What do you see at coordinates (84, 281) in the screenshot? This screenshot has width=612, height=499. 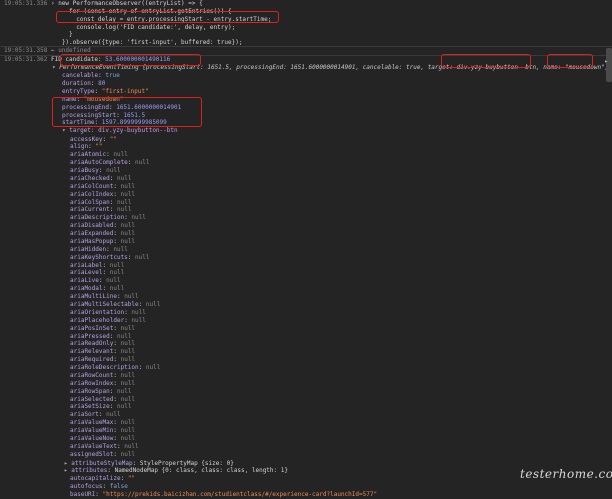 I see `property-key: ariaLive` at bounding box center [84, 281].